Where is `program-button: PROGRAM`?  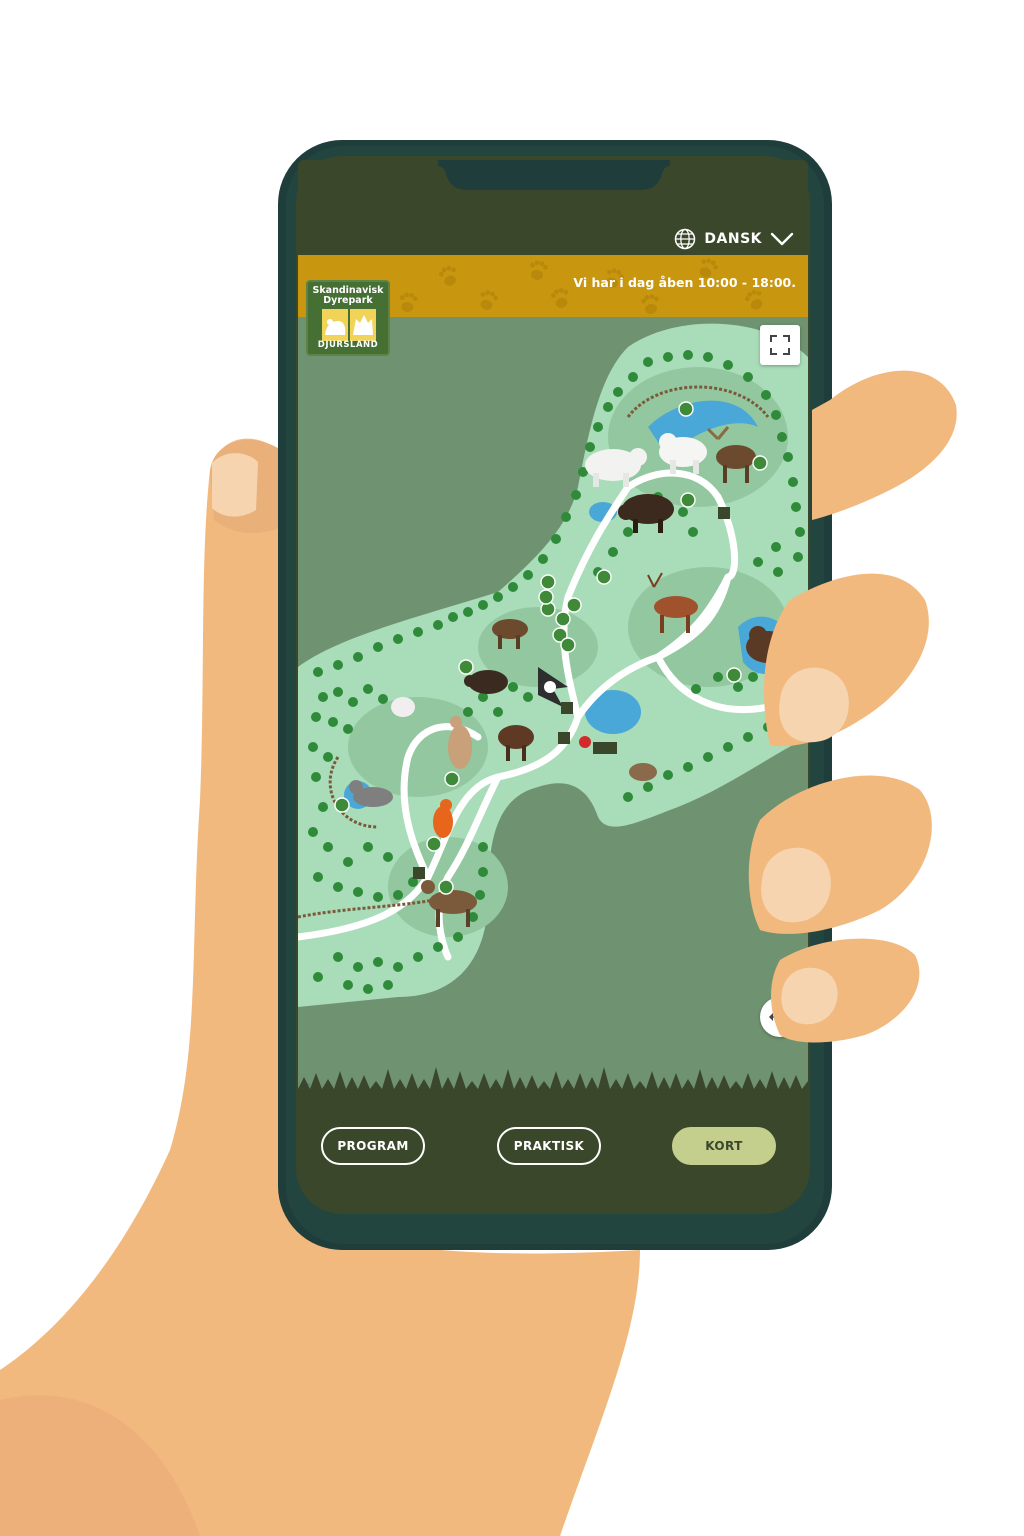 program-button: PROGRAM is located at coordinates (373, 1146).